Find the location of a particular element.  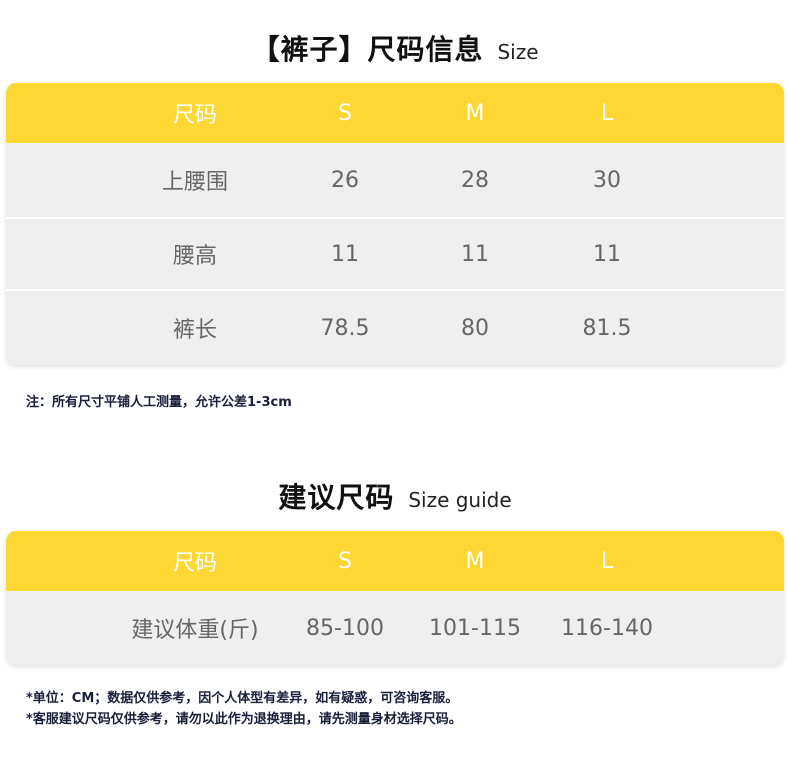

table-cell: 81.5 is located at coordinates (607, 328).